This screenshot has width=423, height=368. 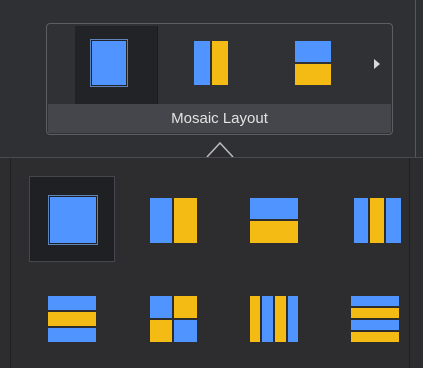 I want to click on layout-three-rows-icon, so click(x=72, y=319).